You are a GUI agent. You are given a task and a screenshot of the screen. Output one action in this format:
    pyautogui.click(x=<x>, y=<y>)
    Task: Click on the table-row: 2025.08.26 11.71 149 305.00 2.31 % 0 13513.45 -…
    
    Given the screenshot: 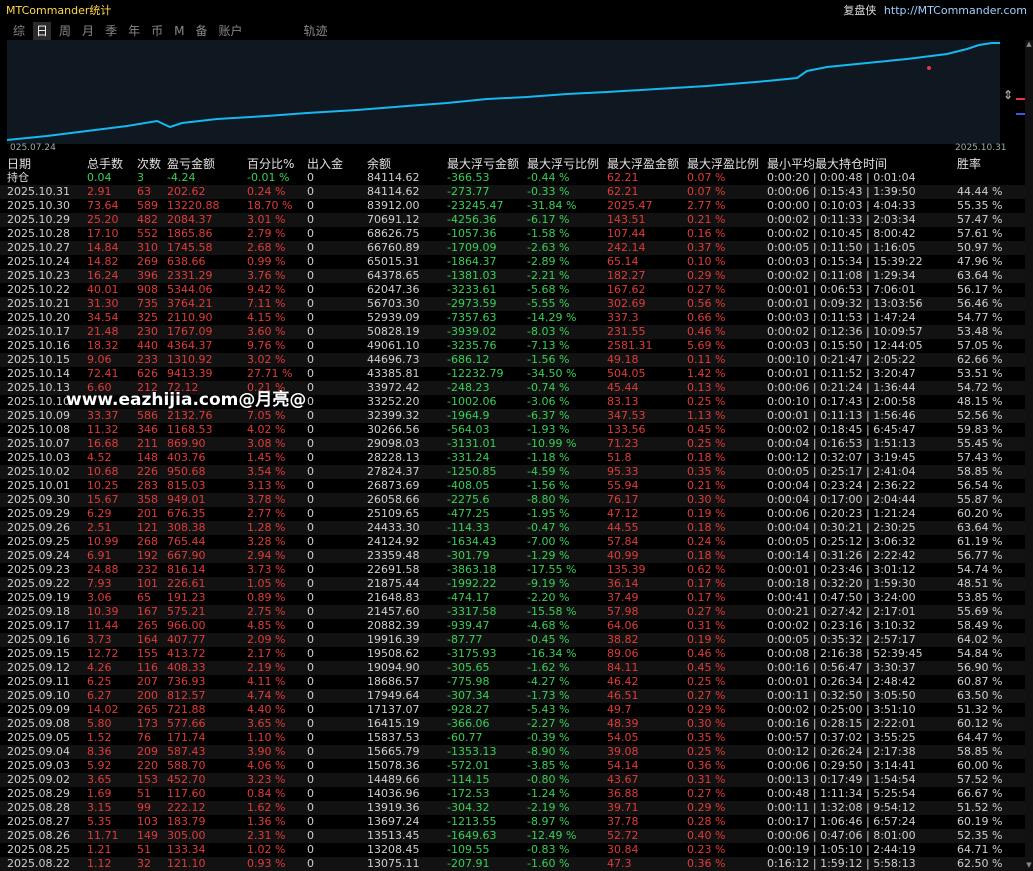 What is the action you would take?
    pyautogui.click(x=512, y=836)
    